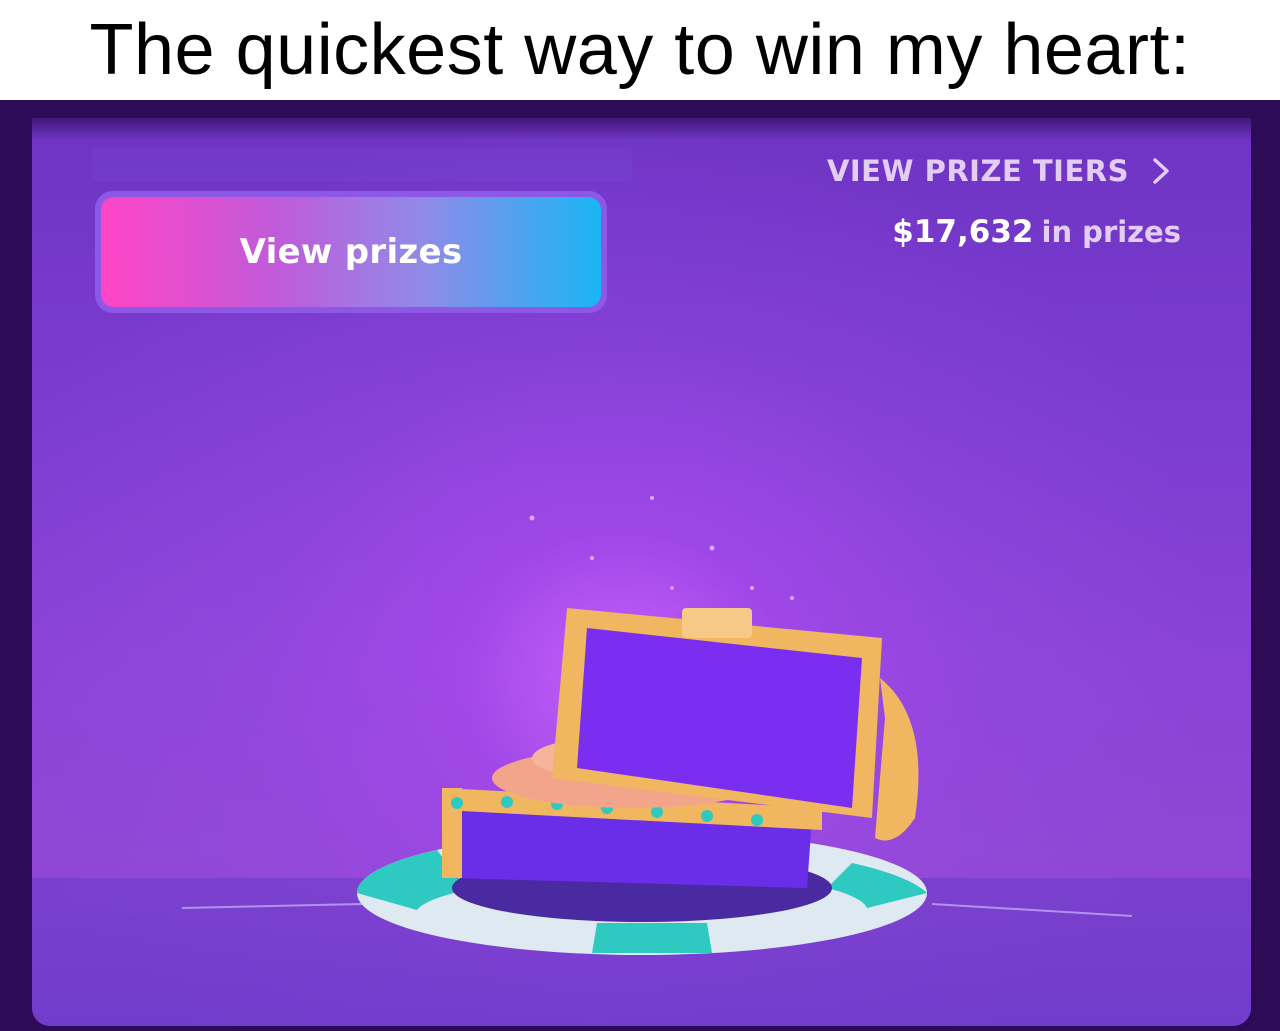  What do you see at coordinates (977, 171) in the screenshot?
I see `view-prize-tiers-label: VIEW PRIZE TIERS` at bounding box center [977, 171].